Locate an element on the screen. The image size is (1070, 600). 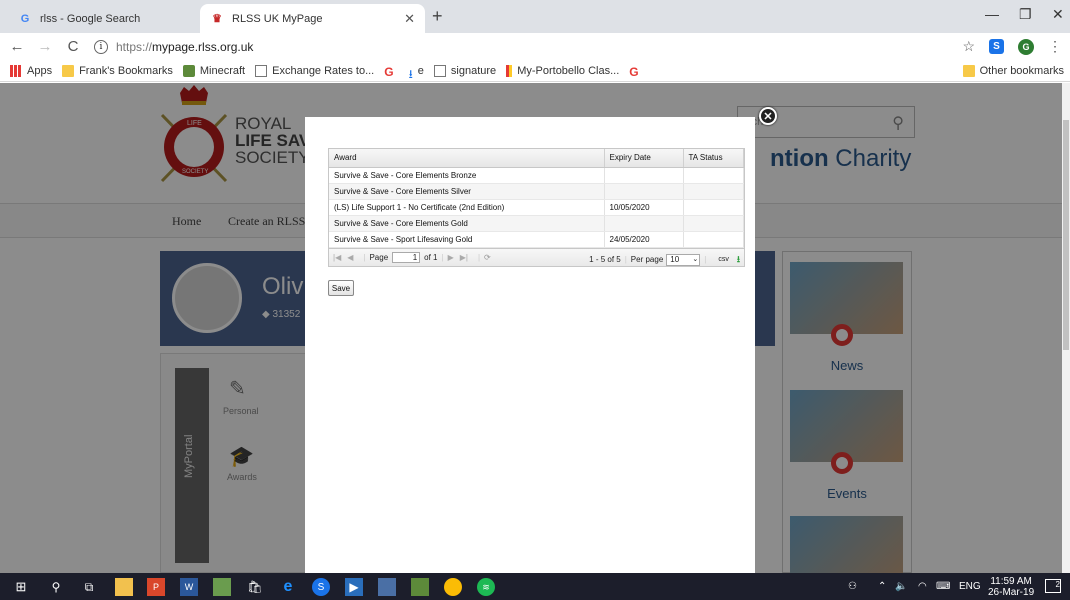
new-tab-button: + is located at coordinates (437, 16).